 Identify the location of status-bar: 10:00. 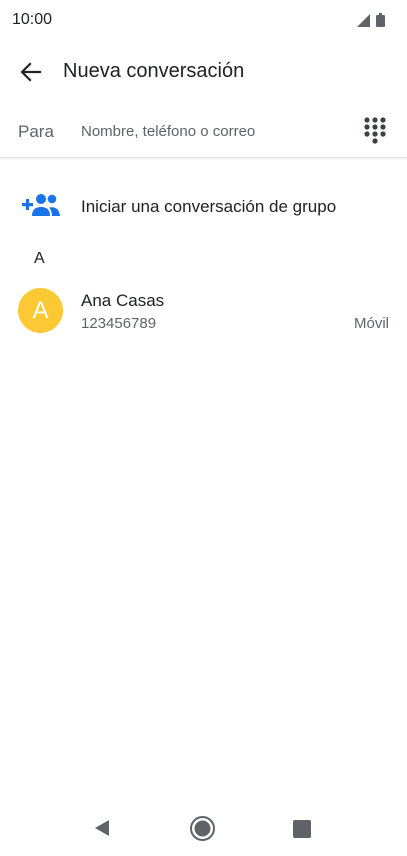
(203, 20).